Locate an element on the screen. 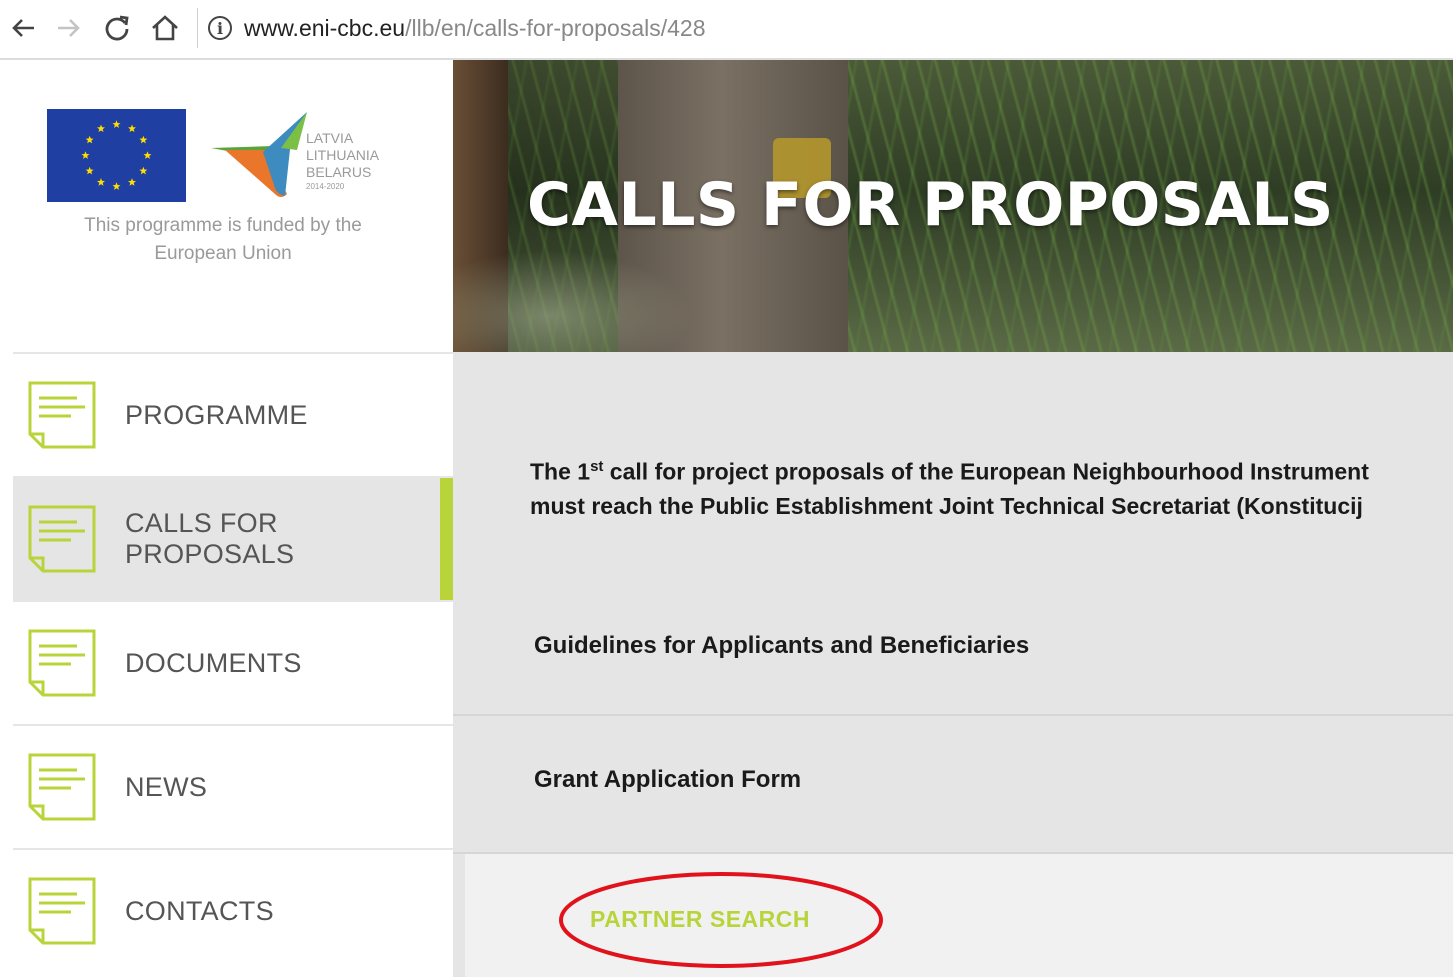 The height and width of the screenshot is (977, 1453). home-icon is located at coordinates (165, 28).